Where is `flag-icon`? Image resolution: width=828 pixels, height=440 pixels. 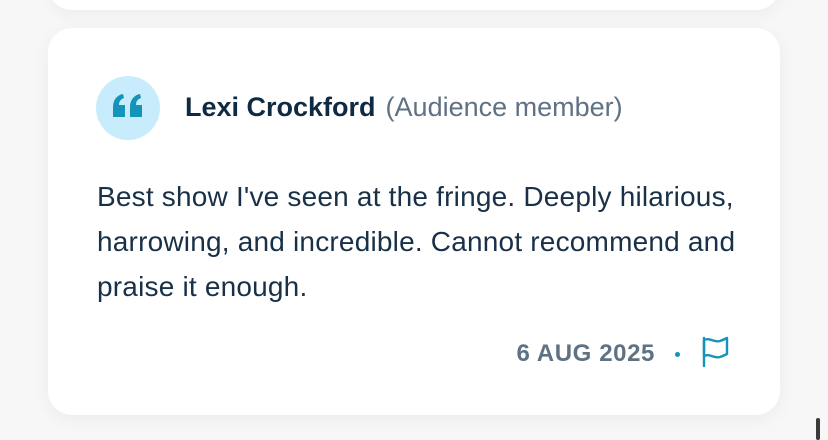 flag-icon is located at coordinates (715, 354).